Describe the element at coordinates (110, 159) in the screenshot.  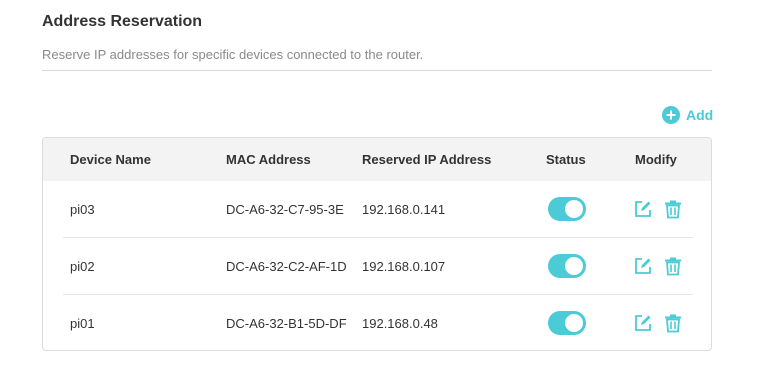
I see `header-device-name: Device Name` at that location.